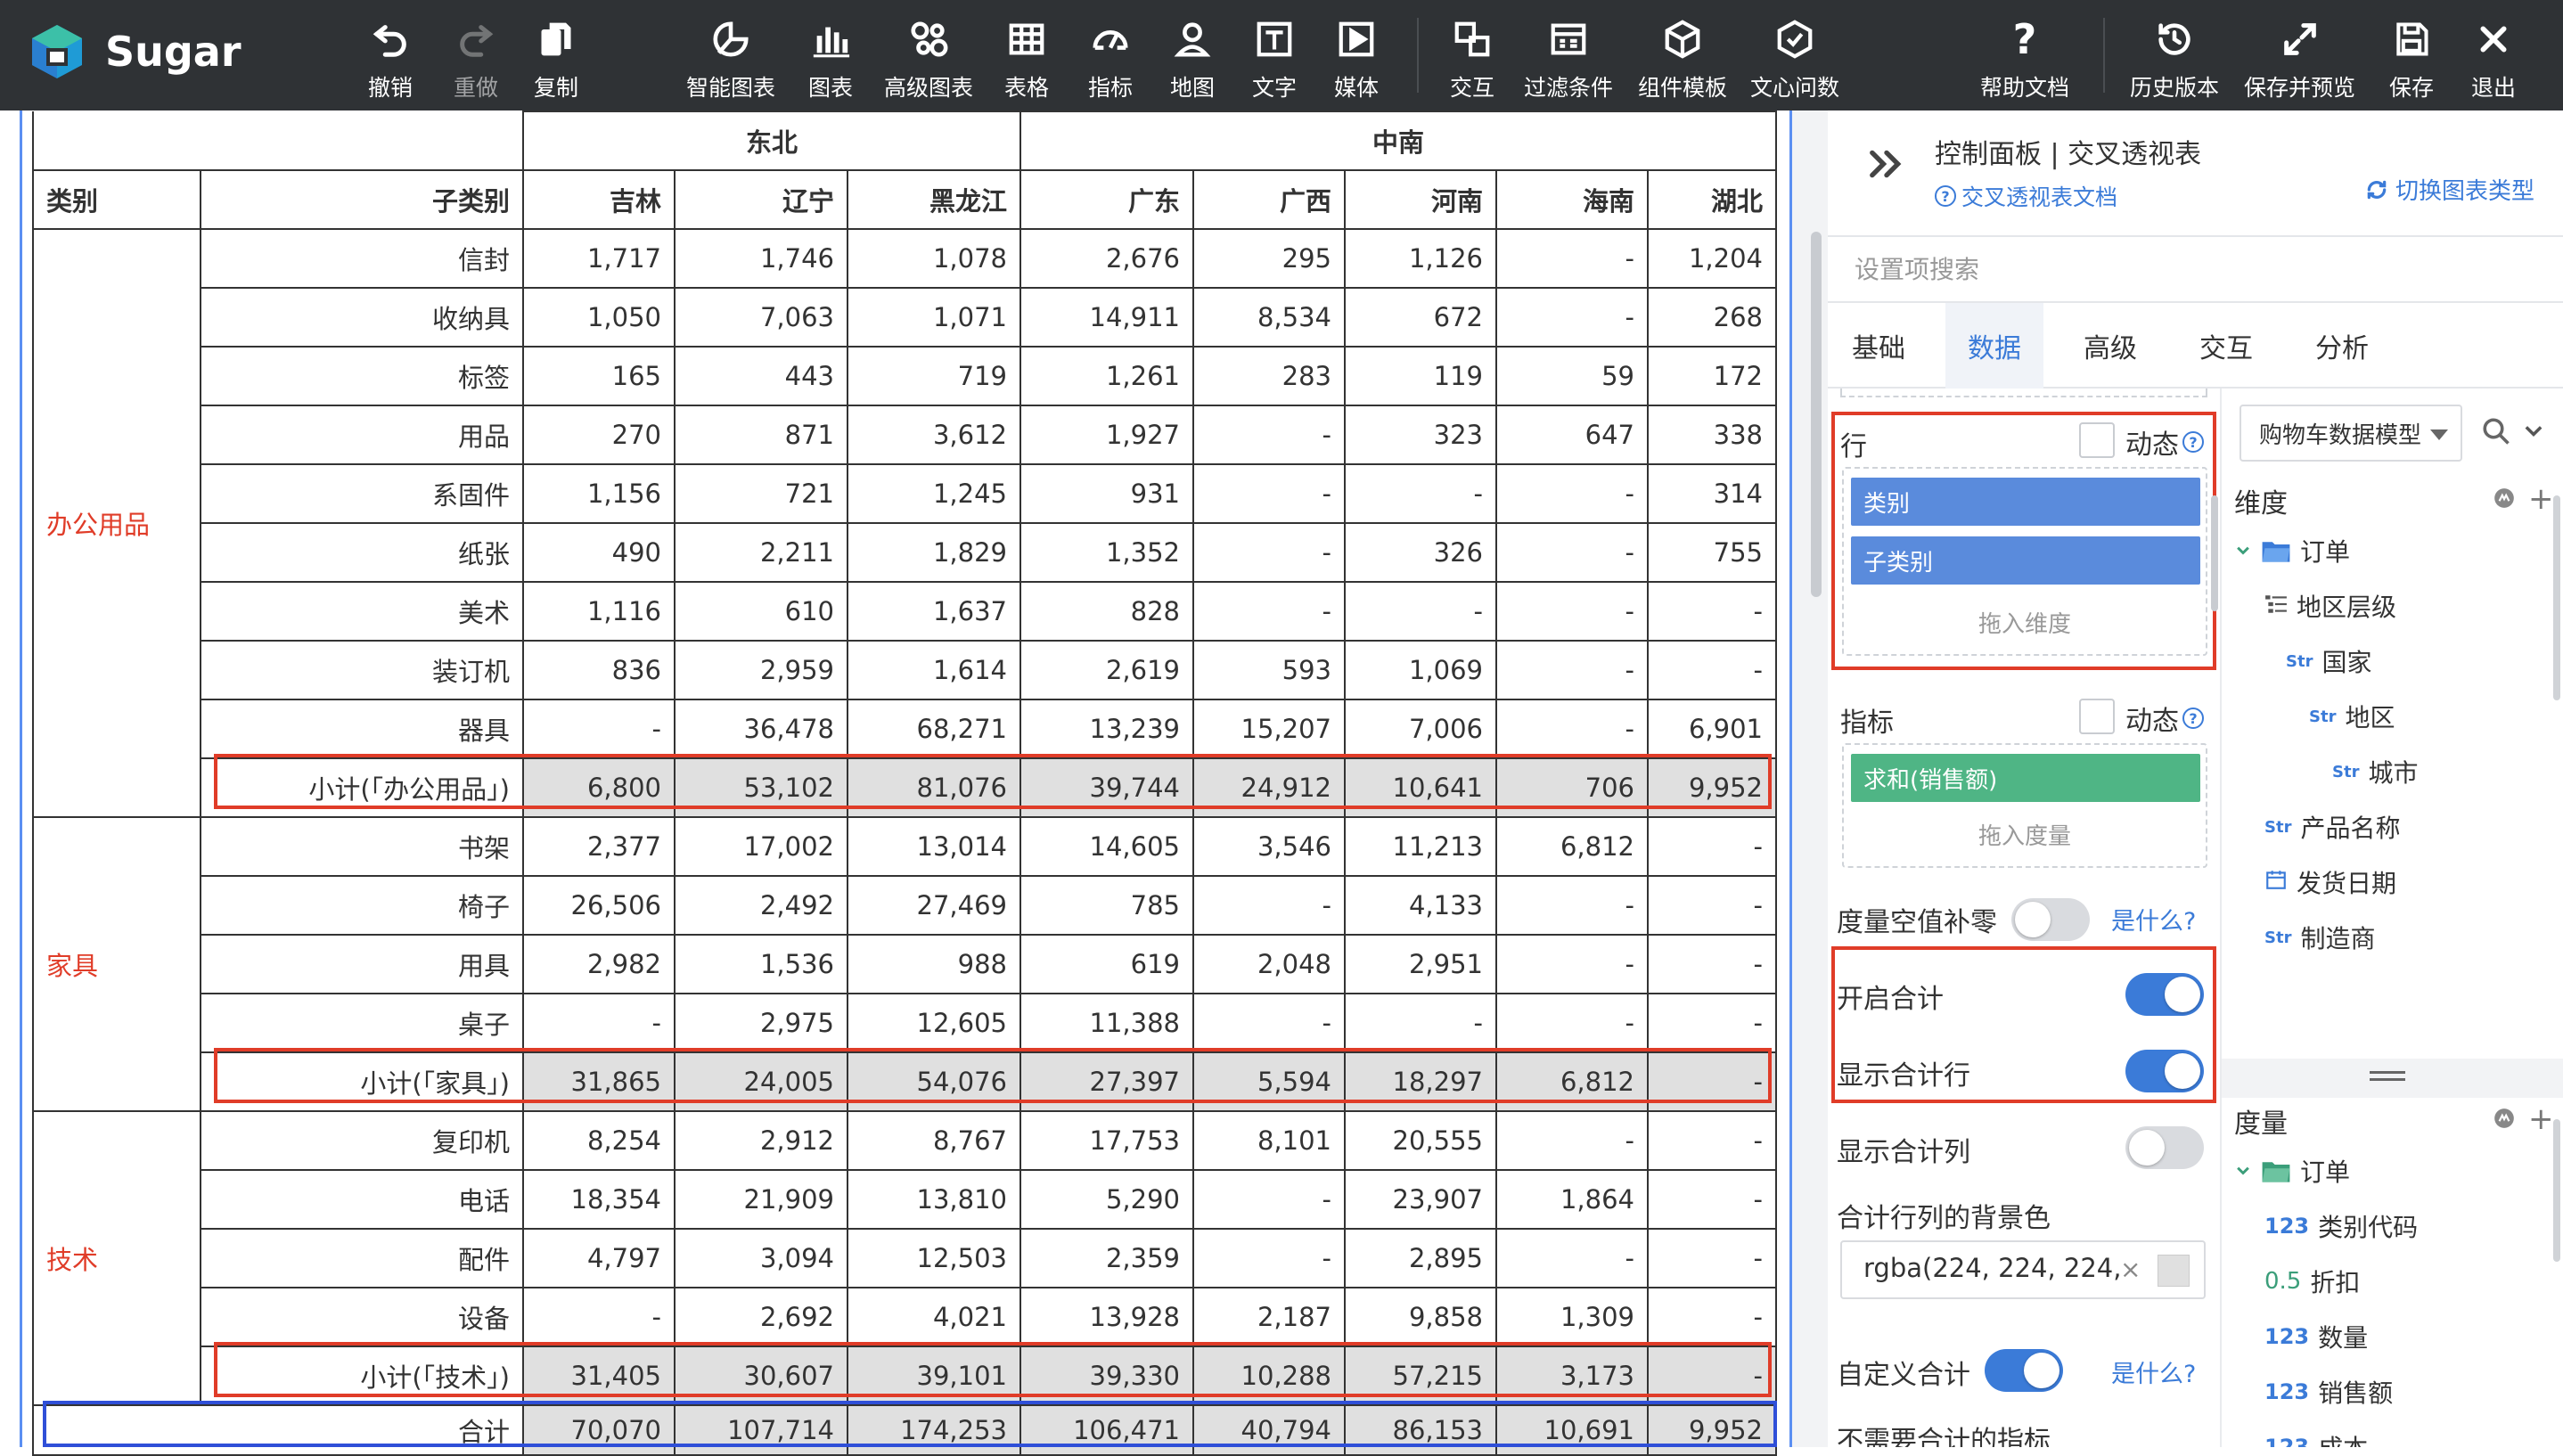 This screenshot has width=2563, height=1456. Describe the element at coordinates (1192, 59) in the screenshot. I see `map-button: 地图` at that location.